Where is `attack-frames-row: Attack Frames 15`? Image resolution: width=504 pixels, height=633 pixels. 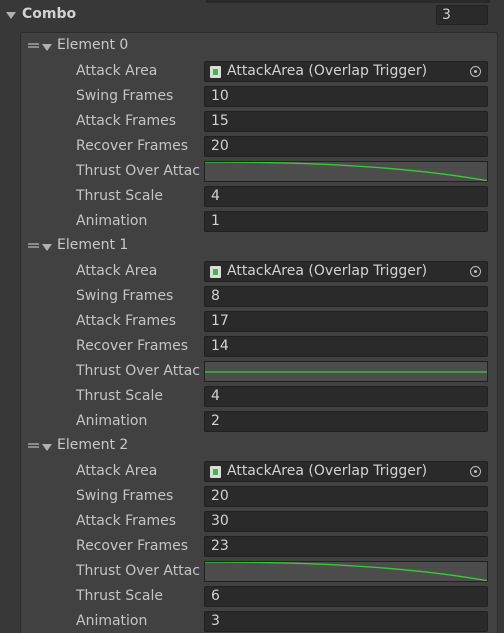
attack-frames-row: Attack Frames 15 is located at coordinates (252, 122).